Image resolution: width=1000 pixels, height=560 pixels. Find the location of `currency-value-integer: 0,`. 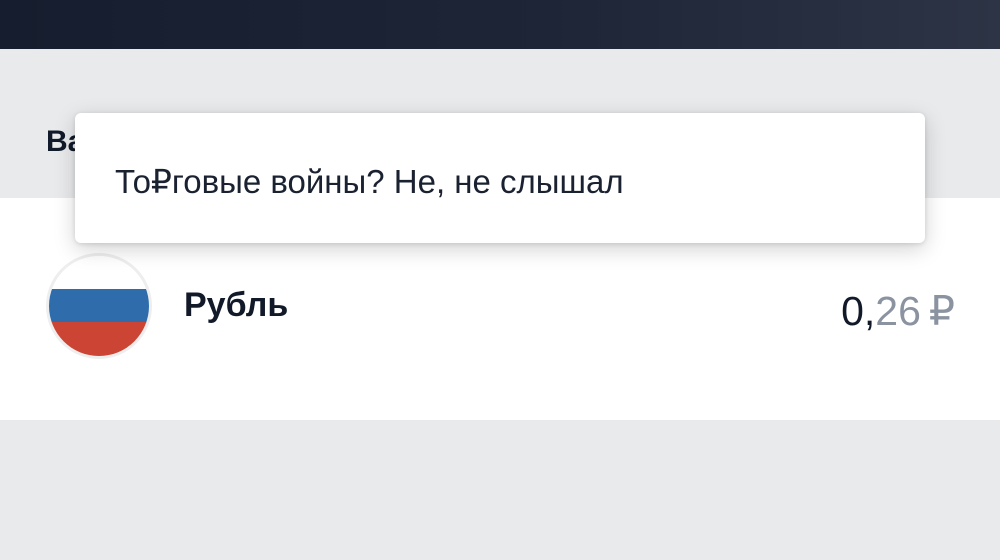

currency-value-integer: 0, is located at coordinates (858, 311).